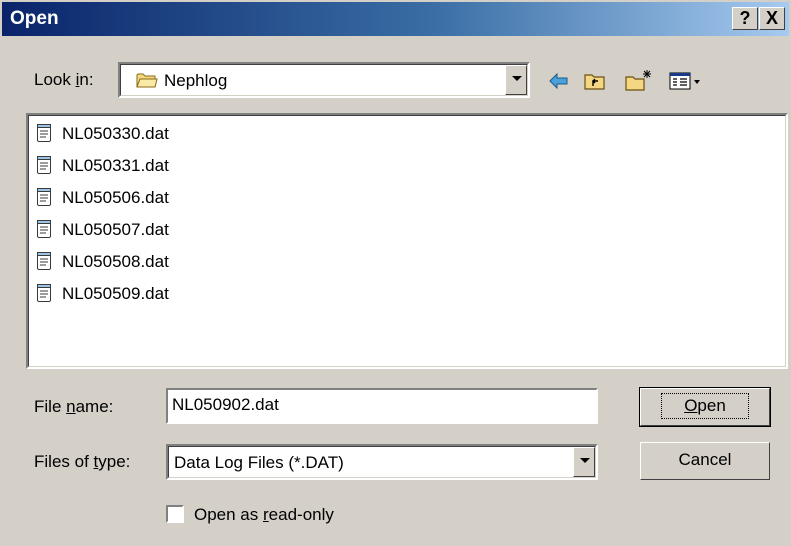 Image resolution: width=791 pixels, height=546 pixels. I want to click on file-name-text: NL050330.dat, so click(115, 133).